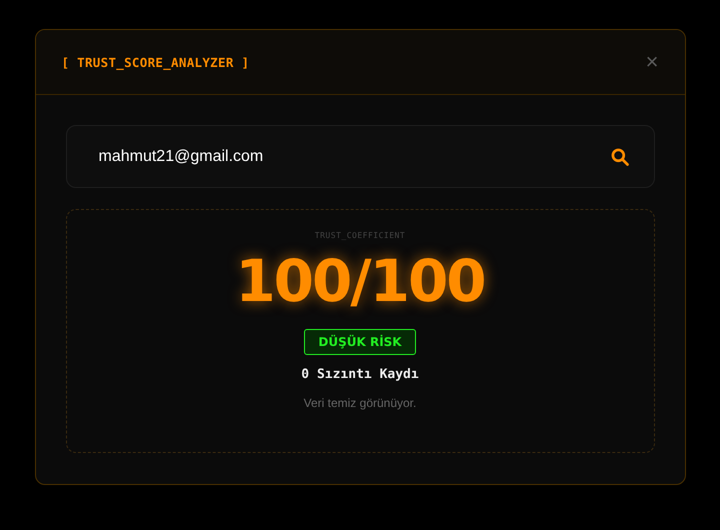 Image resolution: width=720 pixels, height=530 pixels. I want to click on search-bar: mahmut21@gmail.com, so click(360, 156).